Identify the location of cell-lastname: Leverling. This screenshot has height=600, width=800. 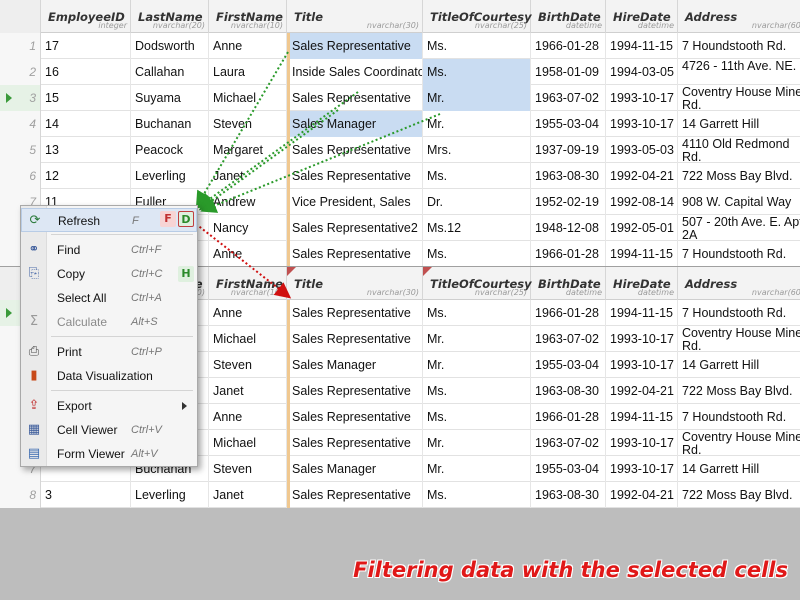
(170, 495).